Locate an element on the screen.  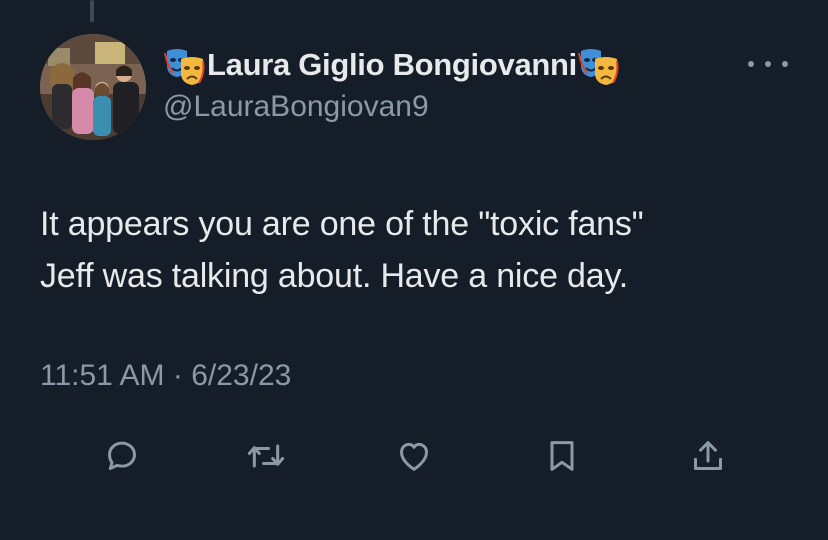
reply-button is located at coordinates (122, 456).